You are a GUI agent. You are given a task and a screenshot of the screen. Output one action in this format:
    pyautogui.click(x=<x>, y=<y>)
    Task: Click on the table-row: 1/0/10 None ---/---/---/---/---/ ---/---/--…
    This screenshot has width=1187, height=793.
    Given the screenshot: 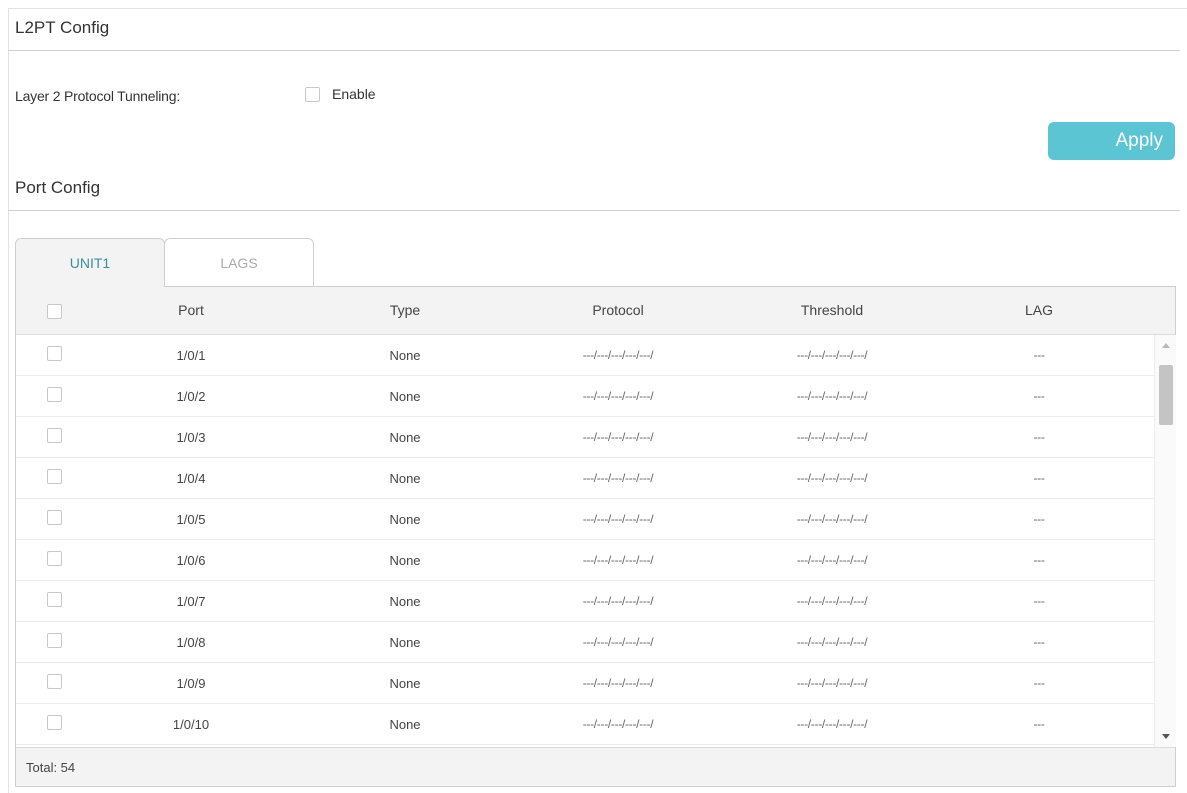 What is the action you would take?
    pyautogui.click(x=585, y=724)
    